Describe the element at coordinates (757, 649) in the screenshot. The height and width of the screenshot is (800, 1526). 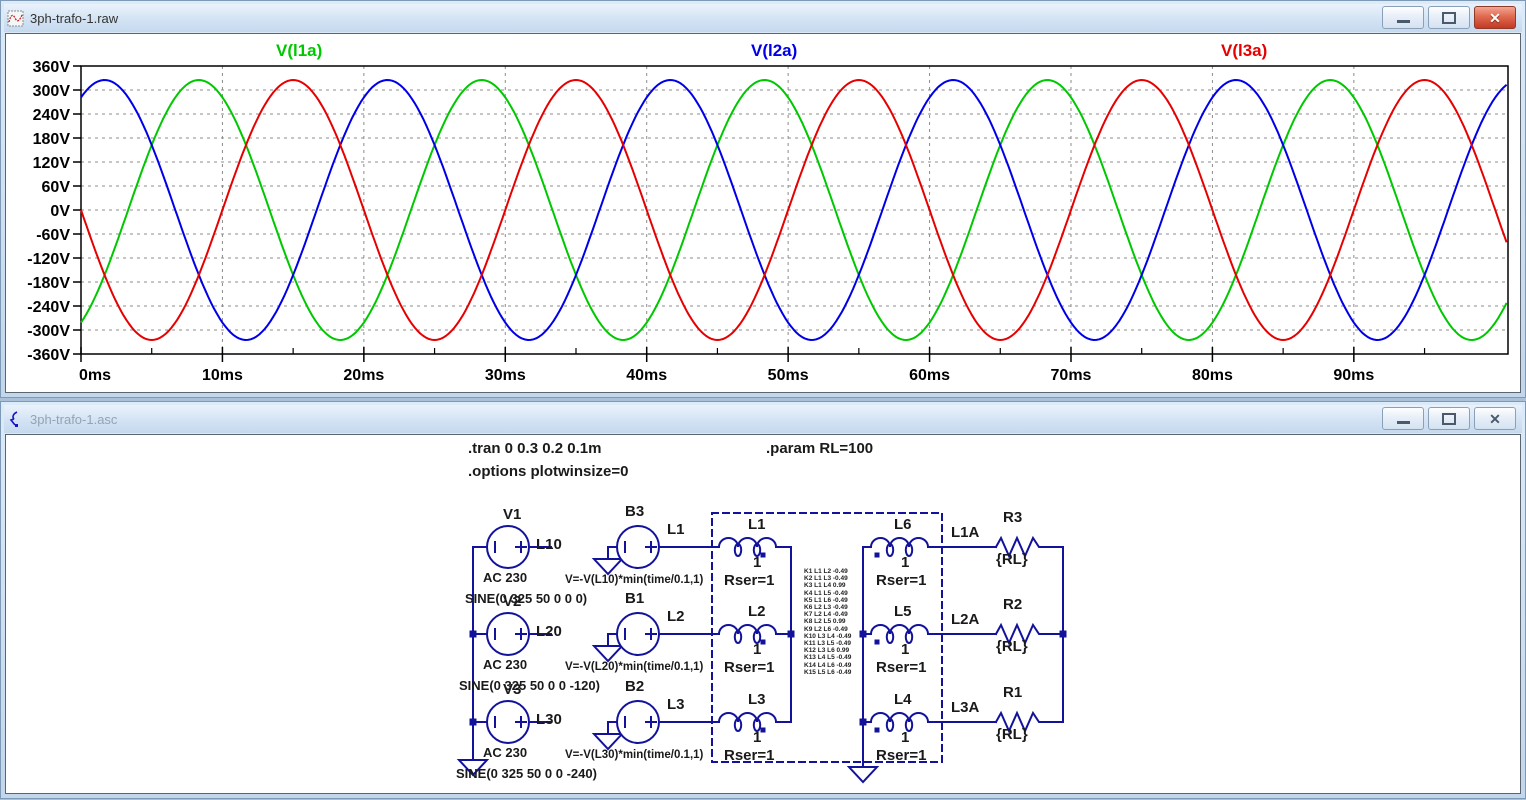
I see `value-L2: 1` at that location.